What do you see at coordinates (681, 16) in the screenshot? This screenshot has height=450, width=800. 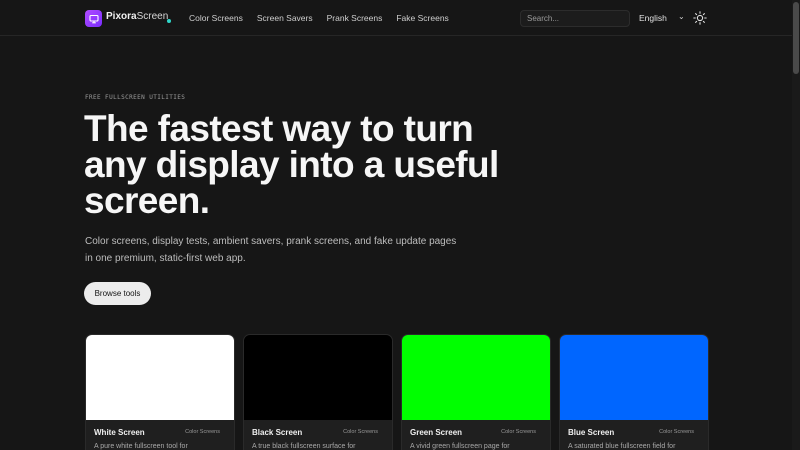 I see `chevron-down-icon: ⌄` at bounding box center [681, 16].